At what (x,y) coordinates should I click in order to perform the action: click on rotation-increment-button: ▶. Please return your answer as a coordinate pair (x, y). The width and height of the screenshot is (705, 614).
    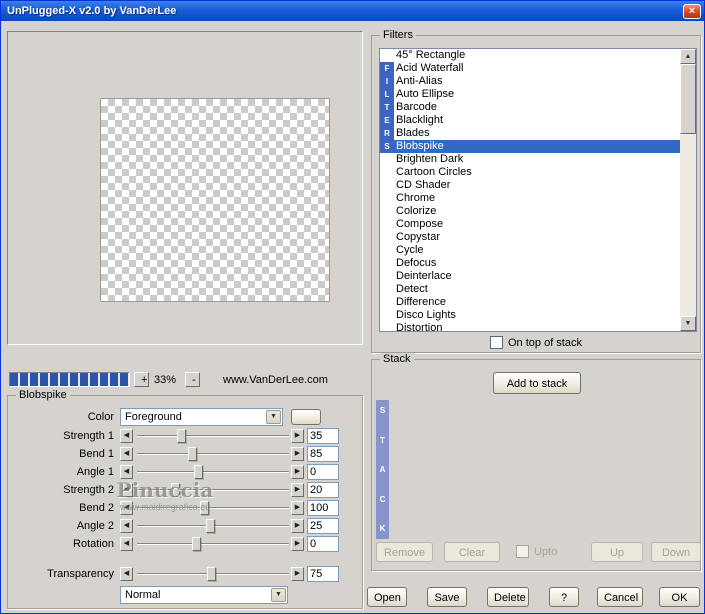
    Looking at the image, I should click on (297, 544).